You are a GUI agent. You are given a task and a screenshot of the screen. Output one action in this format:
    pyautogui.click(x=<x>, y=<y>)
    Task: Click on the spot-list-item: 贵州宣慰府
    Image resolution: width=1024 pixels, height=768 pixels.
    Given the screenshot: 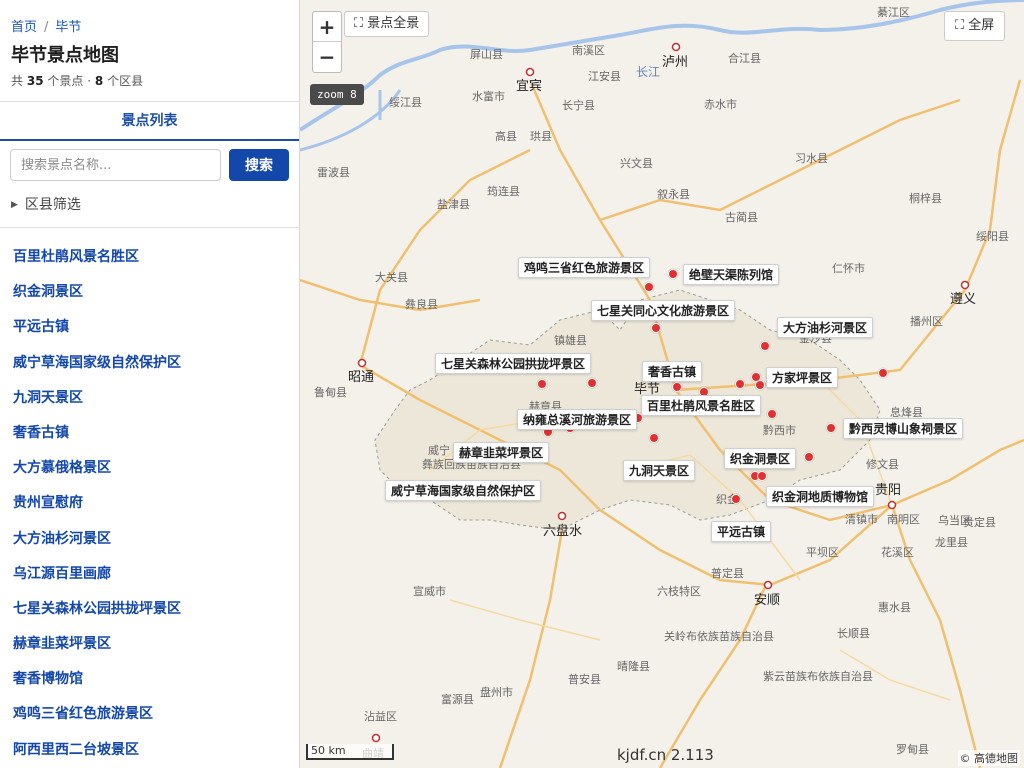 What is the action you would take?
    pyautogui.click(x=149, y=503)
    